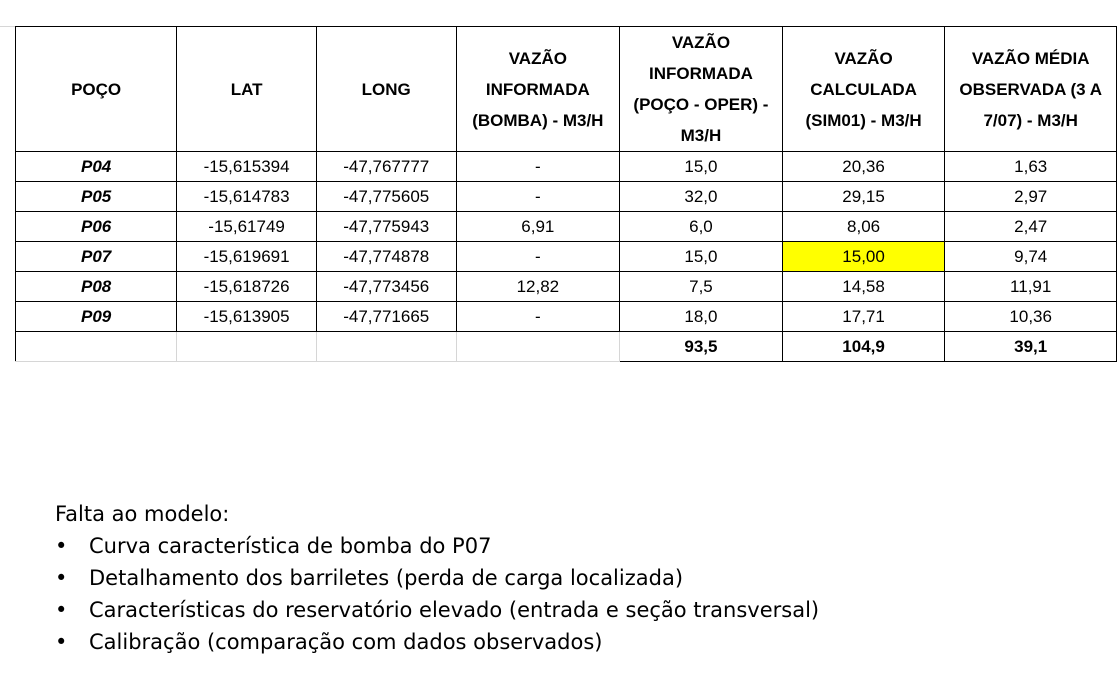  What do you see at coordinates (246, 316) in the screenshot?
I see `cell-lat: -15,613905` at bounding box center [246, 316].